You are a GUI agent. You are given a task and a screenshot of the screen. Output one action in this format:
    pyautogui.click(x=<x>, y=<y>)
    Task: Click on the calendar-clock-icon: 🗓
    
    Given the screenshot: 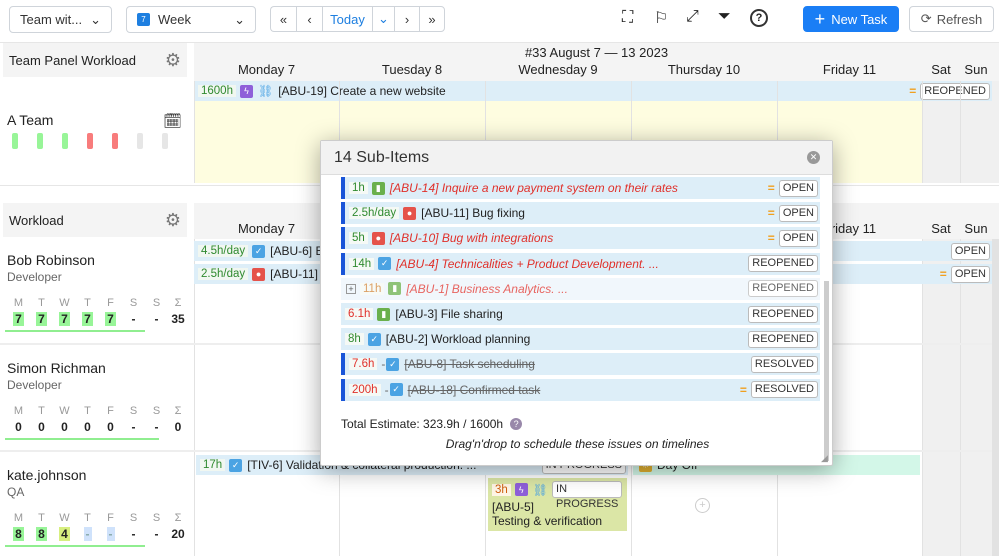 What is the action you would take?
    pyautogui.click(x=172, y=121)
    